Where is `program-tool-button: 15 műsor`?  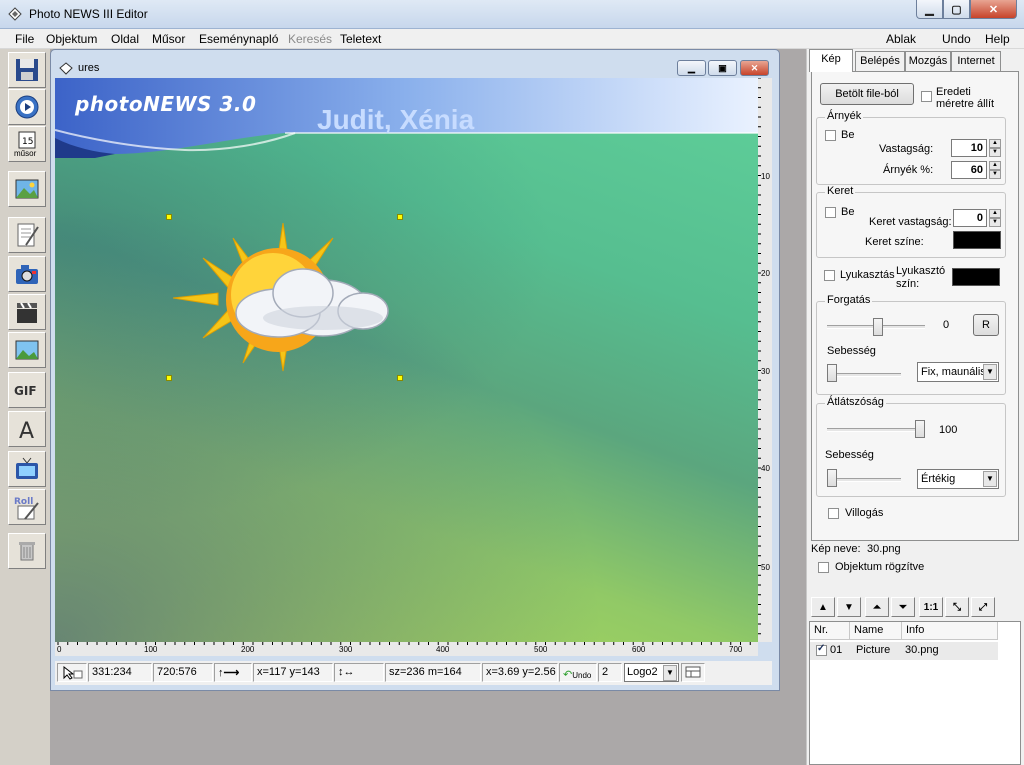 program-tool-button: 15 műsor is located at coordinates (27, 144).